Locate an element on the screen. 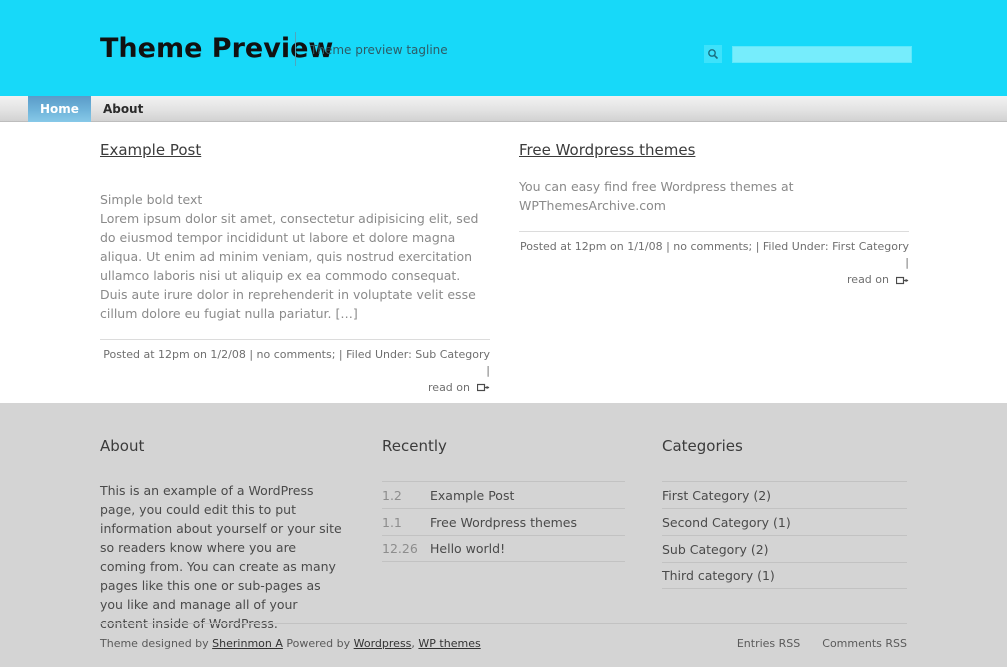 The image size is (1007, 667). post-title-link: Free Wordpress themes is located at coordinates (607, 150).